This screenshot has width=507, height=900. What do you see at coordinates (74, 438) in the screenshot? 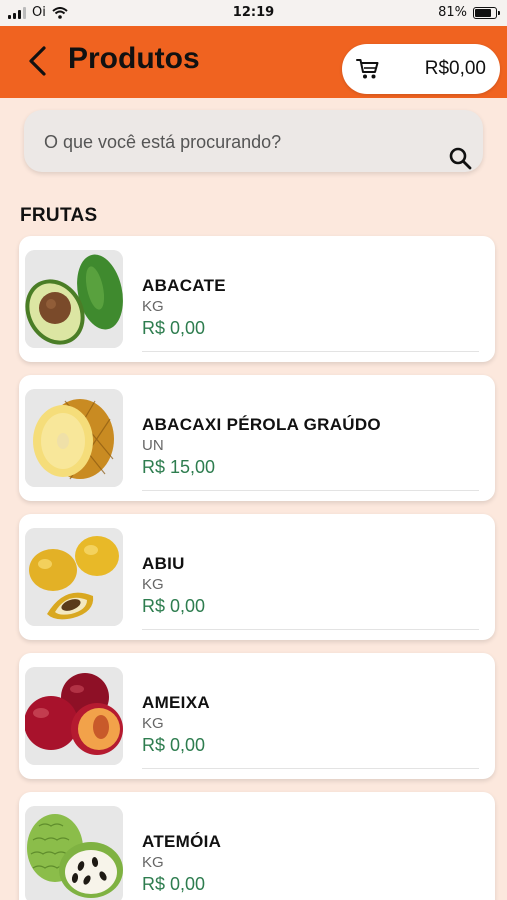
I see `pineapple-image` at bounding box center [74, 438].